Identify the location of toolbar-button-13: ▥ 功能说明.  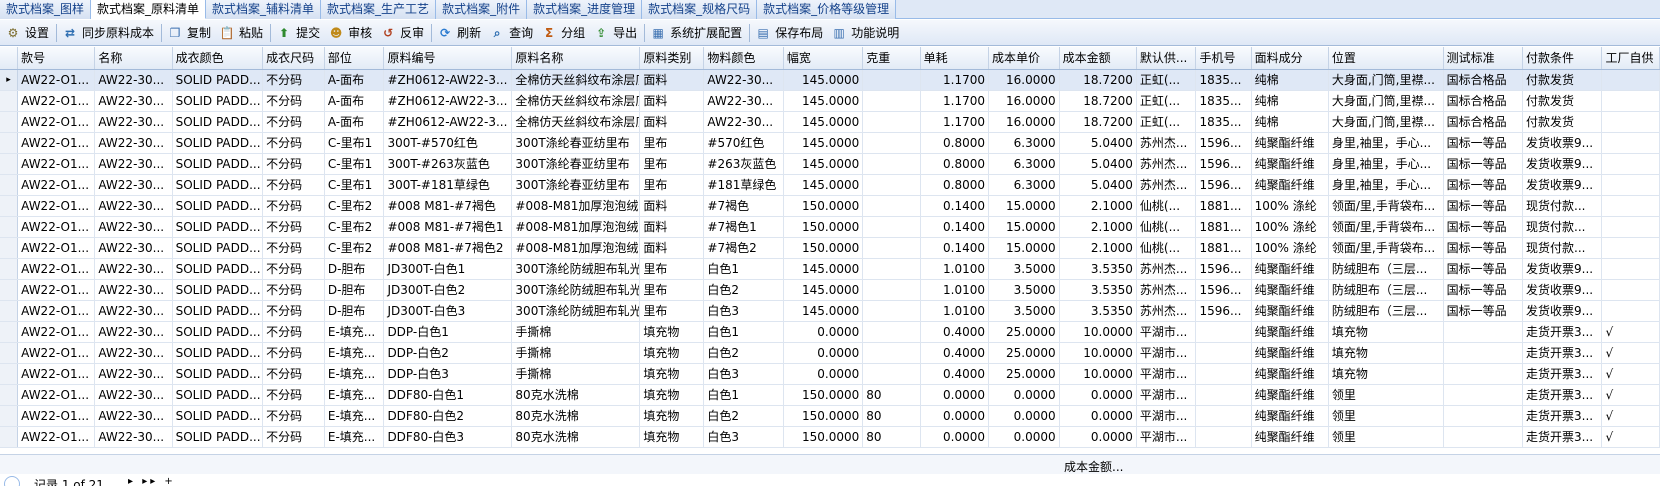
(866, 33).